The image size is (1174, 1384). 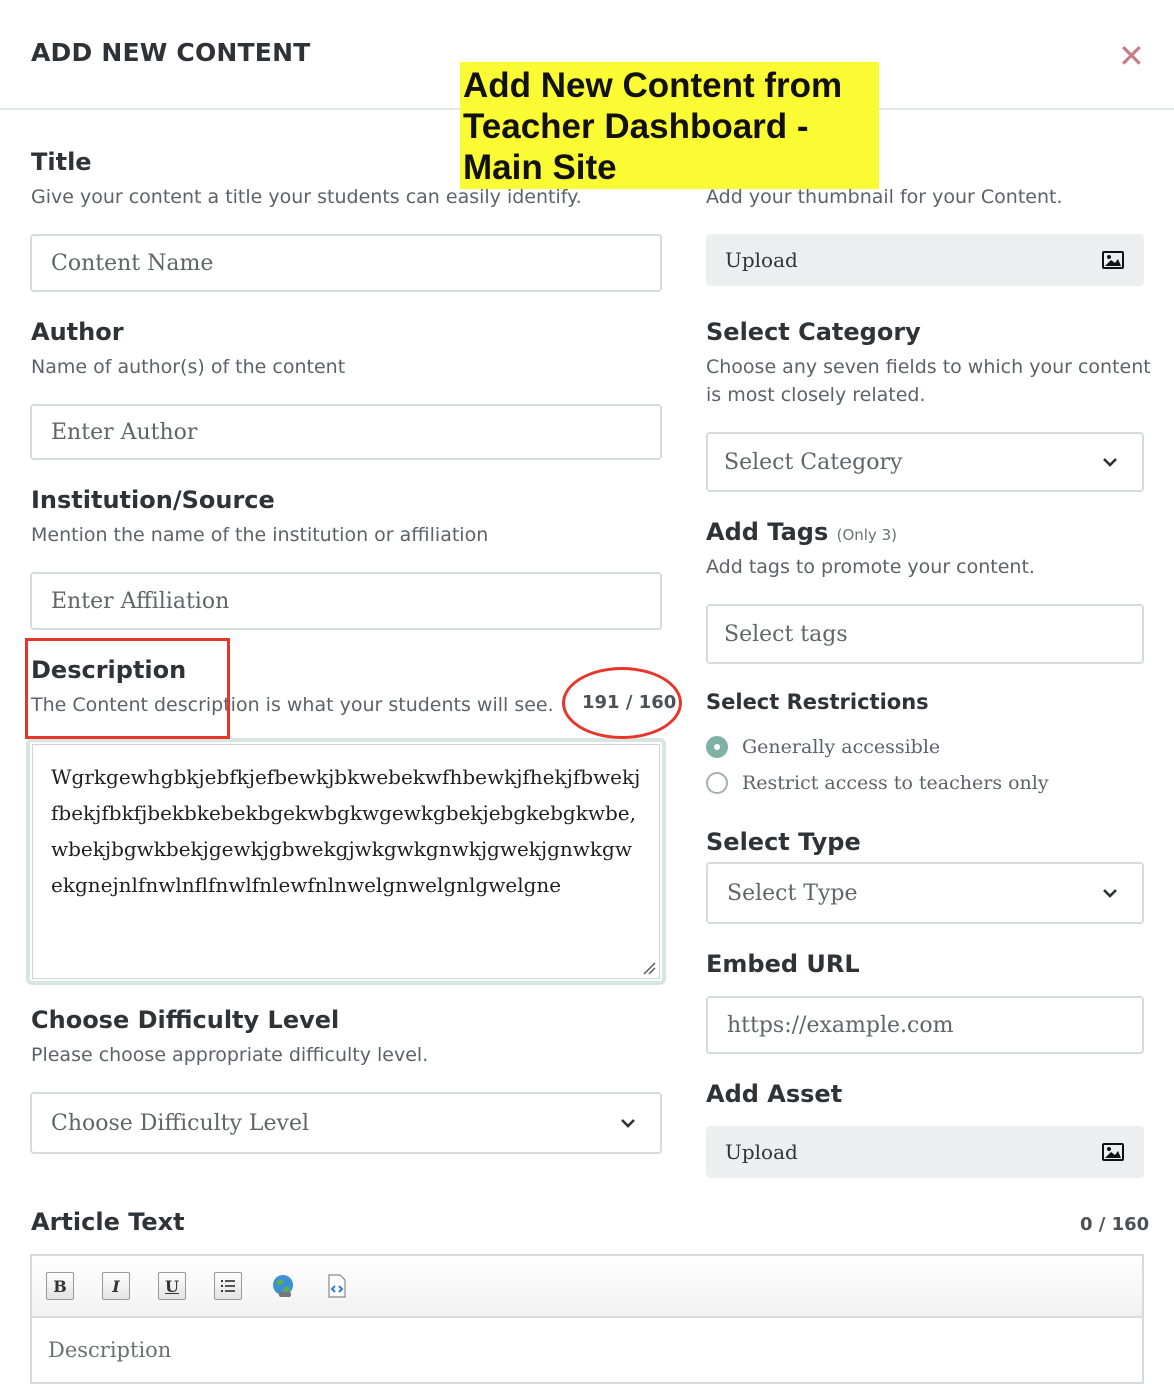 What do you see at coordinates (774, 1094) in the screenshot?
I see `asset-label: Add Asset` at bounding box center [774, 1094].